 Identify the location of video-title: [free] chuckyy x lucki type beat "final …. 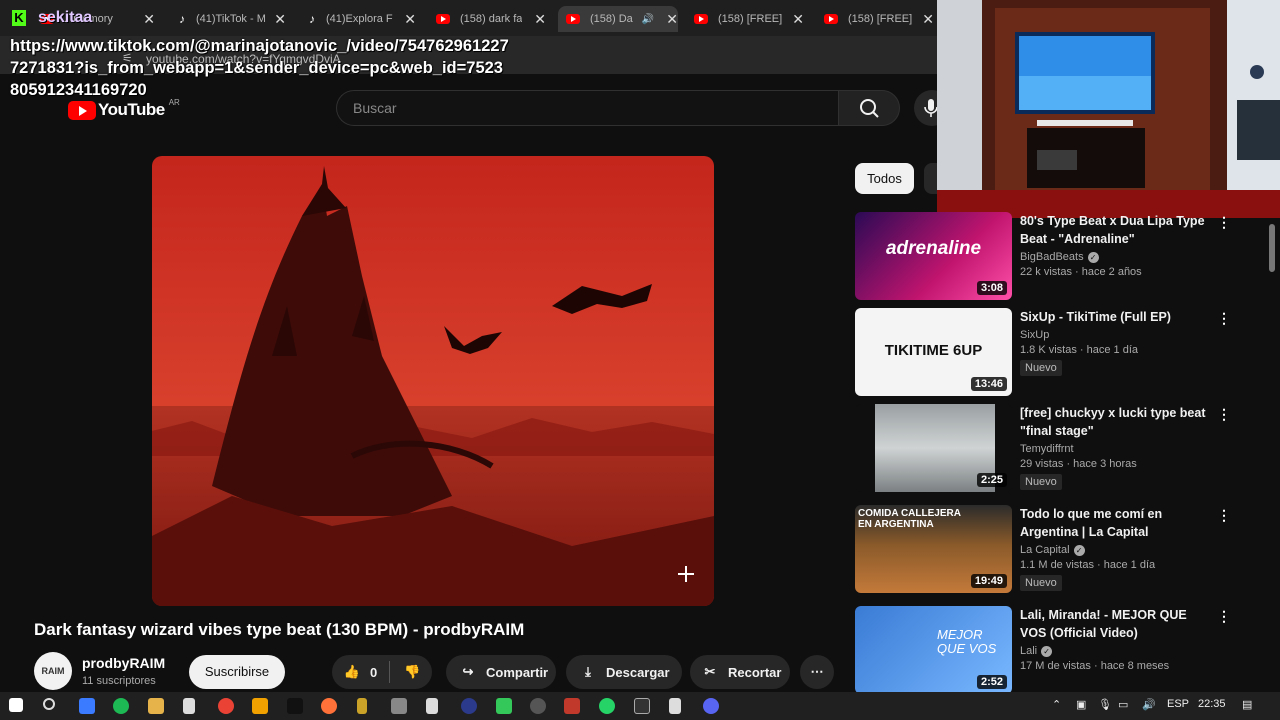
(1115, 422).